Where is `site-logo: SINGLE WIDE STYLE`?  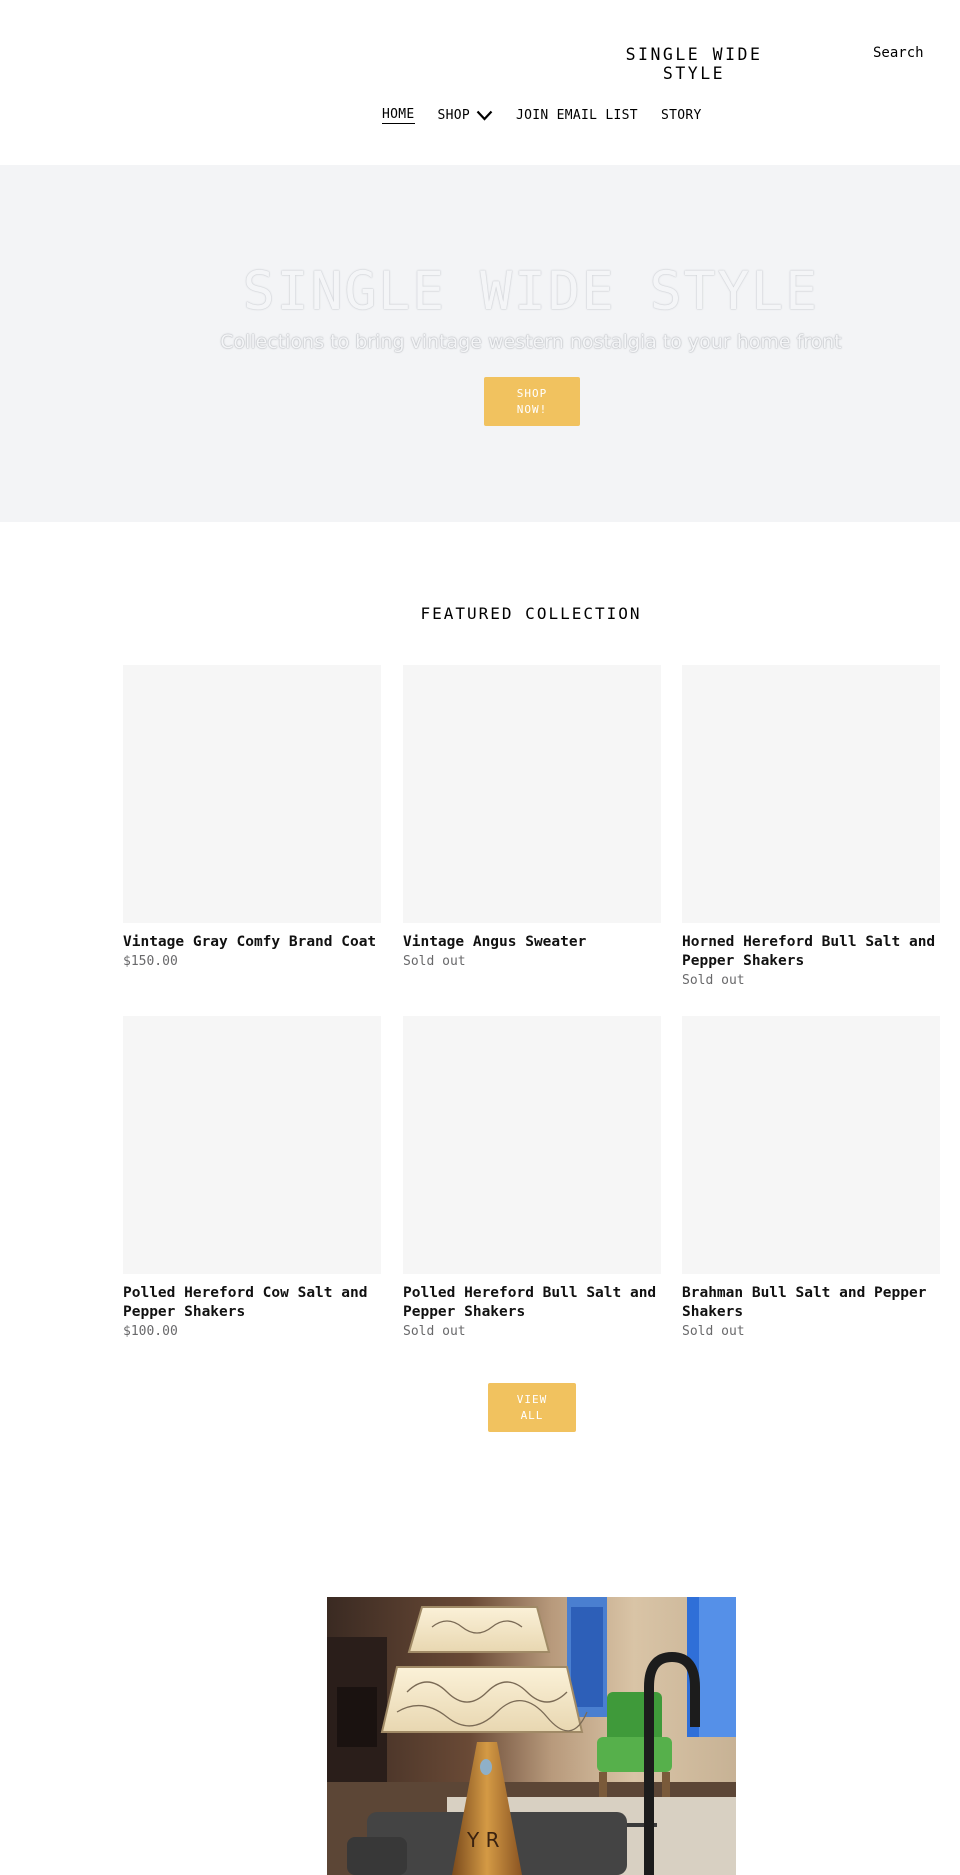 site-logo: SINGLE WIDE STYLE is located at coordinates (694, 64).